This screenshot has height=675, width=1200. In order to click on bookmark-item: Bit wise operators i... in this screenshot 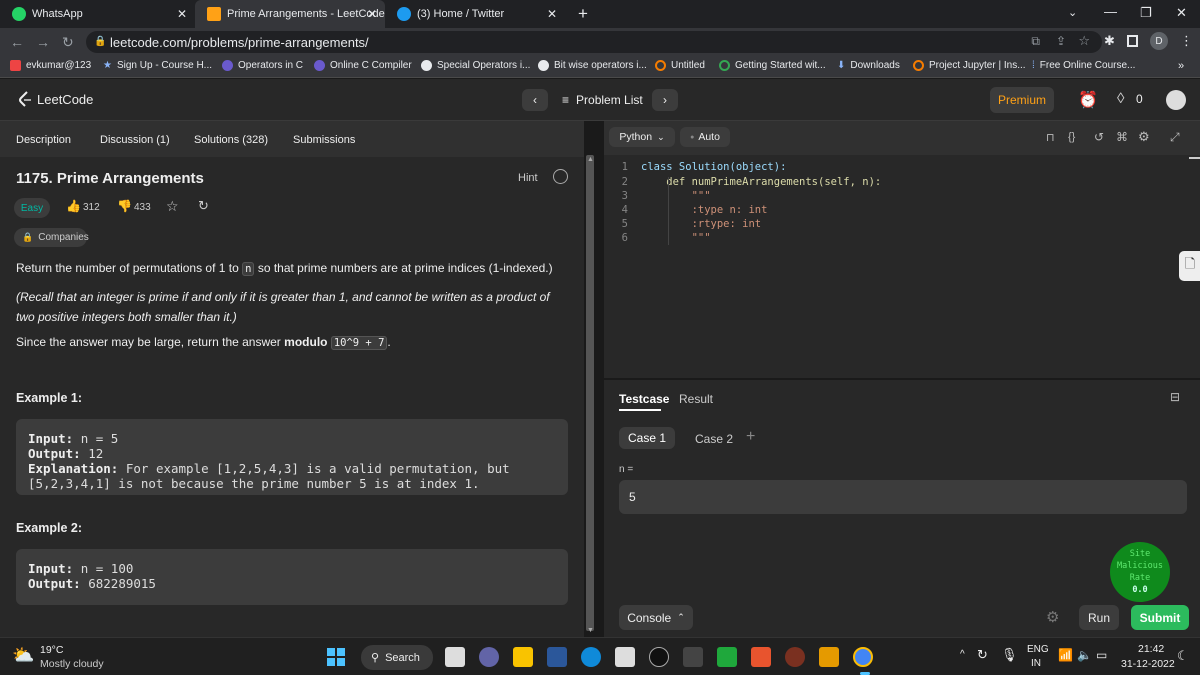, I will do `click(592, 65)`.